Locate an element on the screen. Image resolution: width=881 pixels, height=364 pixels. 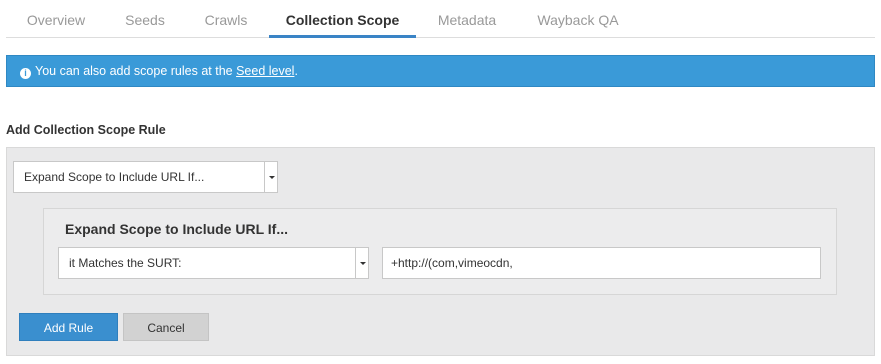
tab-overview: Overview is located at coordinates (56, 19).